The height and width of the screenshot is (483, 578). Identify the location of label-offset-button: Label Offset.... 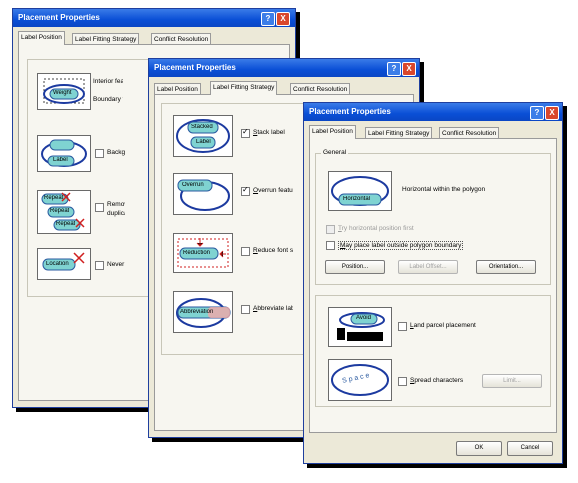
(428, 267).